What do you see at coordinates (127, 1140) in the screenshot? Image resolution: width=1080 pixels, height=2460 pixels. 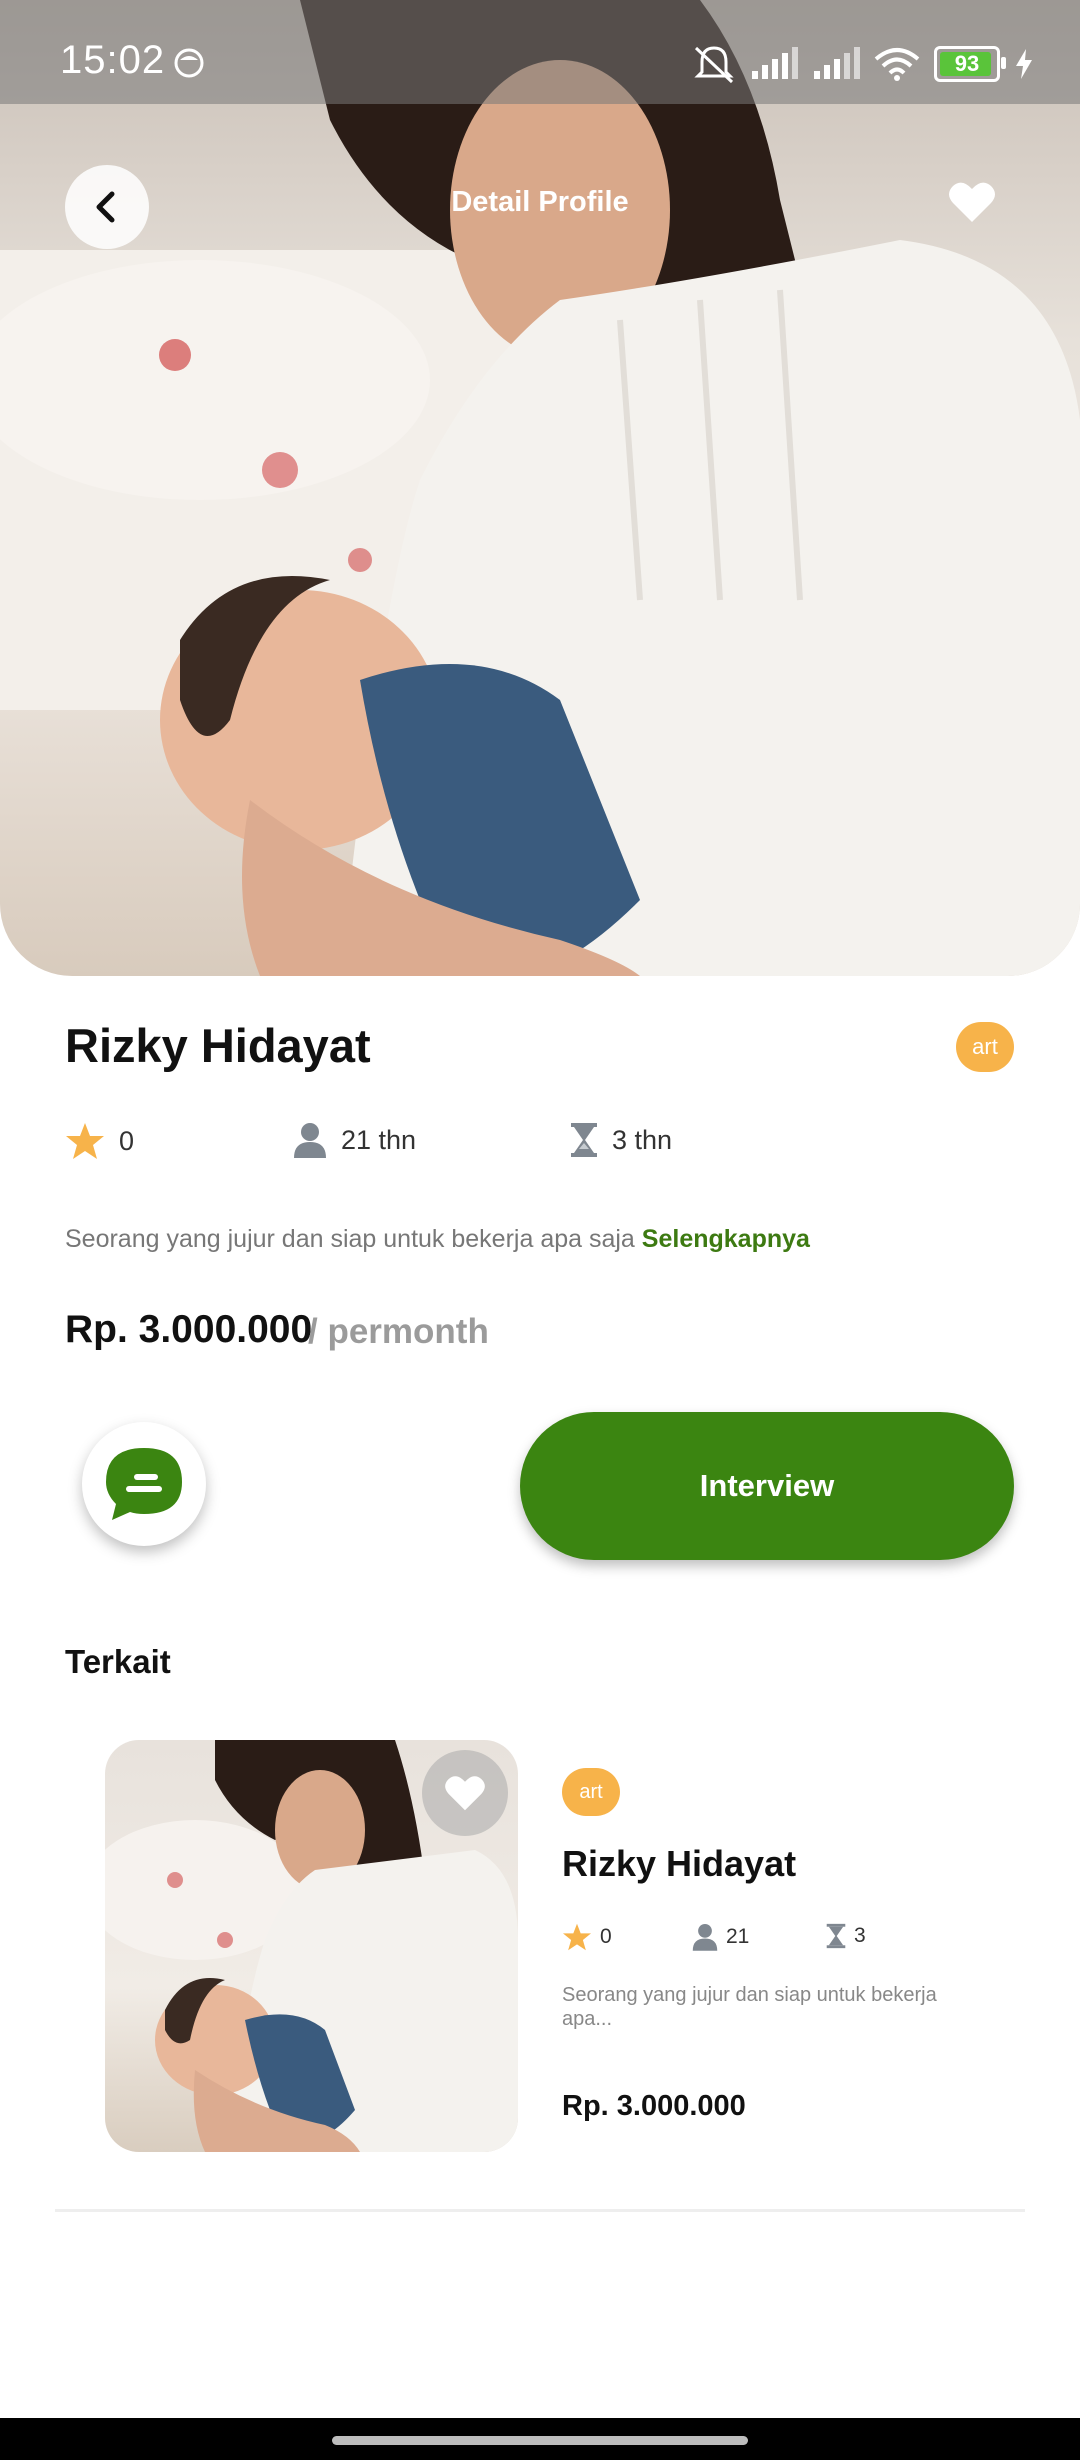 I see `rating-value: 0` at bounding box center [127, 1140].